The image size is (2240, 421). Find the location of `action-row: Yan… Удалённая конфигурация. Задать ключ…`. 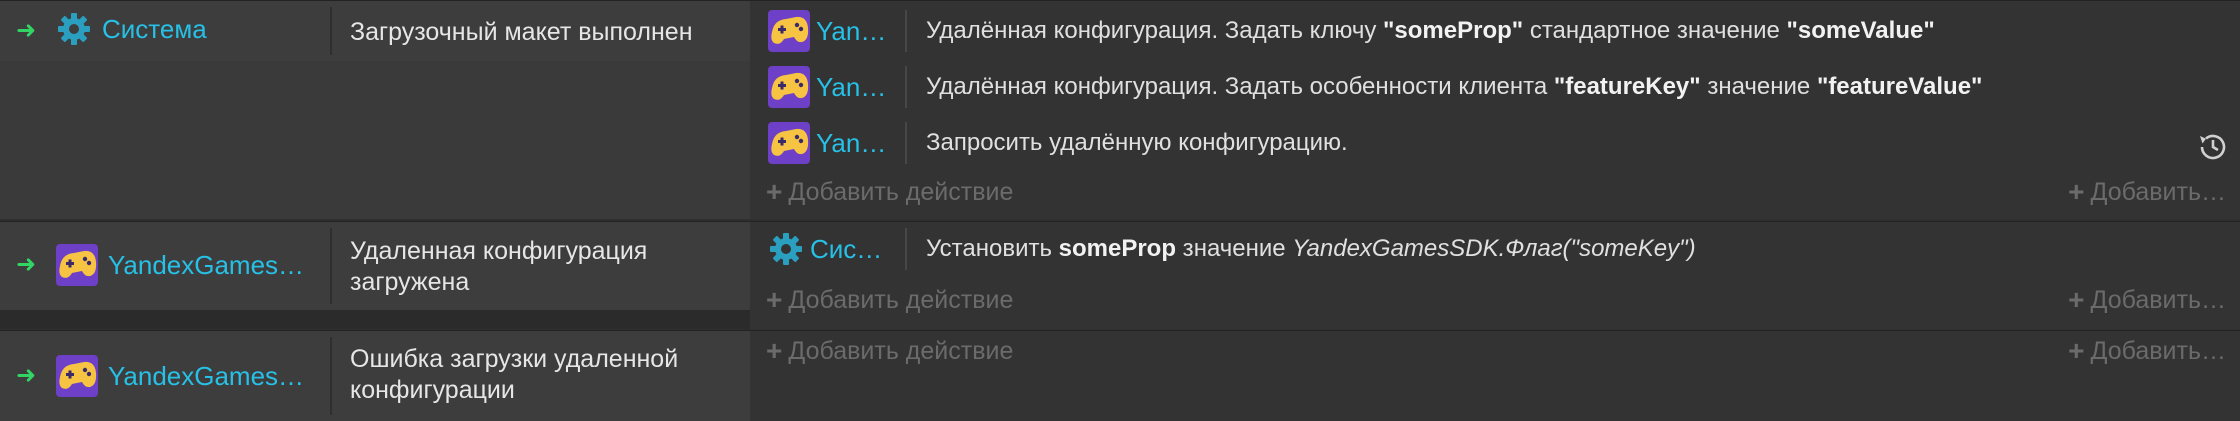

action-row: Yan… Удалённая конфигурация. Задать ключ… is located at coordinates (1495, 31).